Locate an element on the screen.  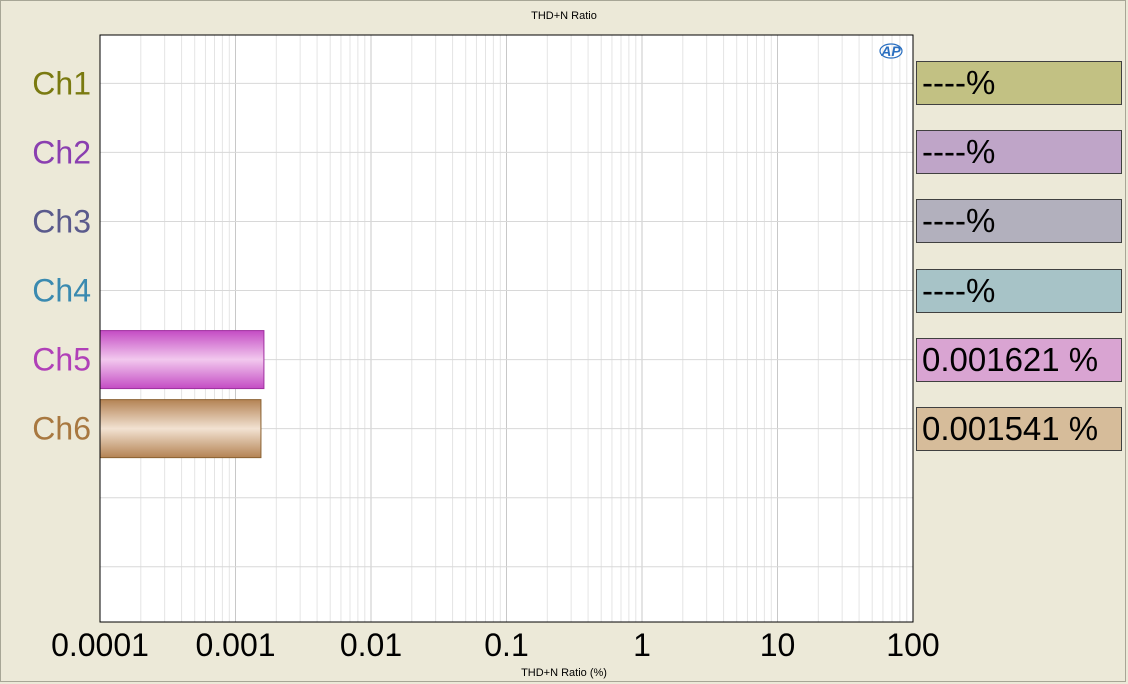
x-tick-label: 1 is located at coordinates (642, 645).